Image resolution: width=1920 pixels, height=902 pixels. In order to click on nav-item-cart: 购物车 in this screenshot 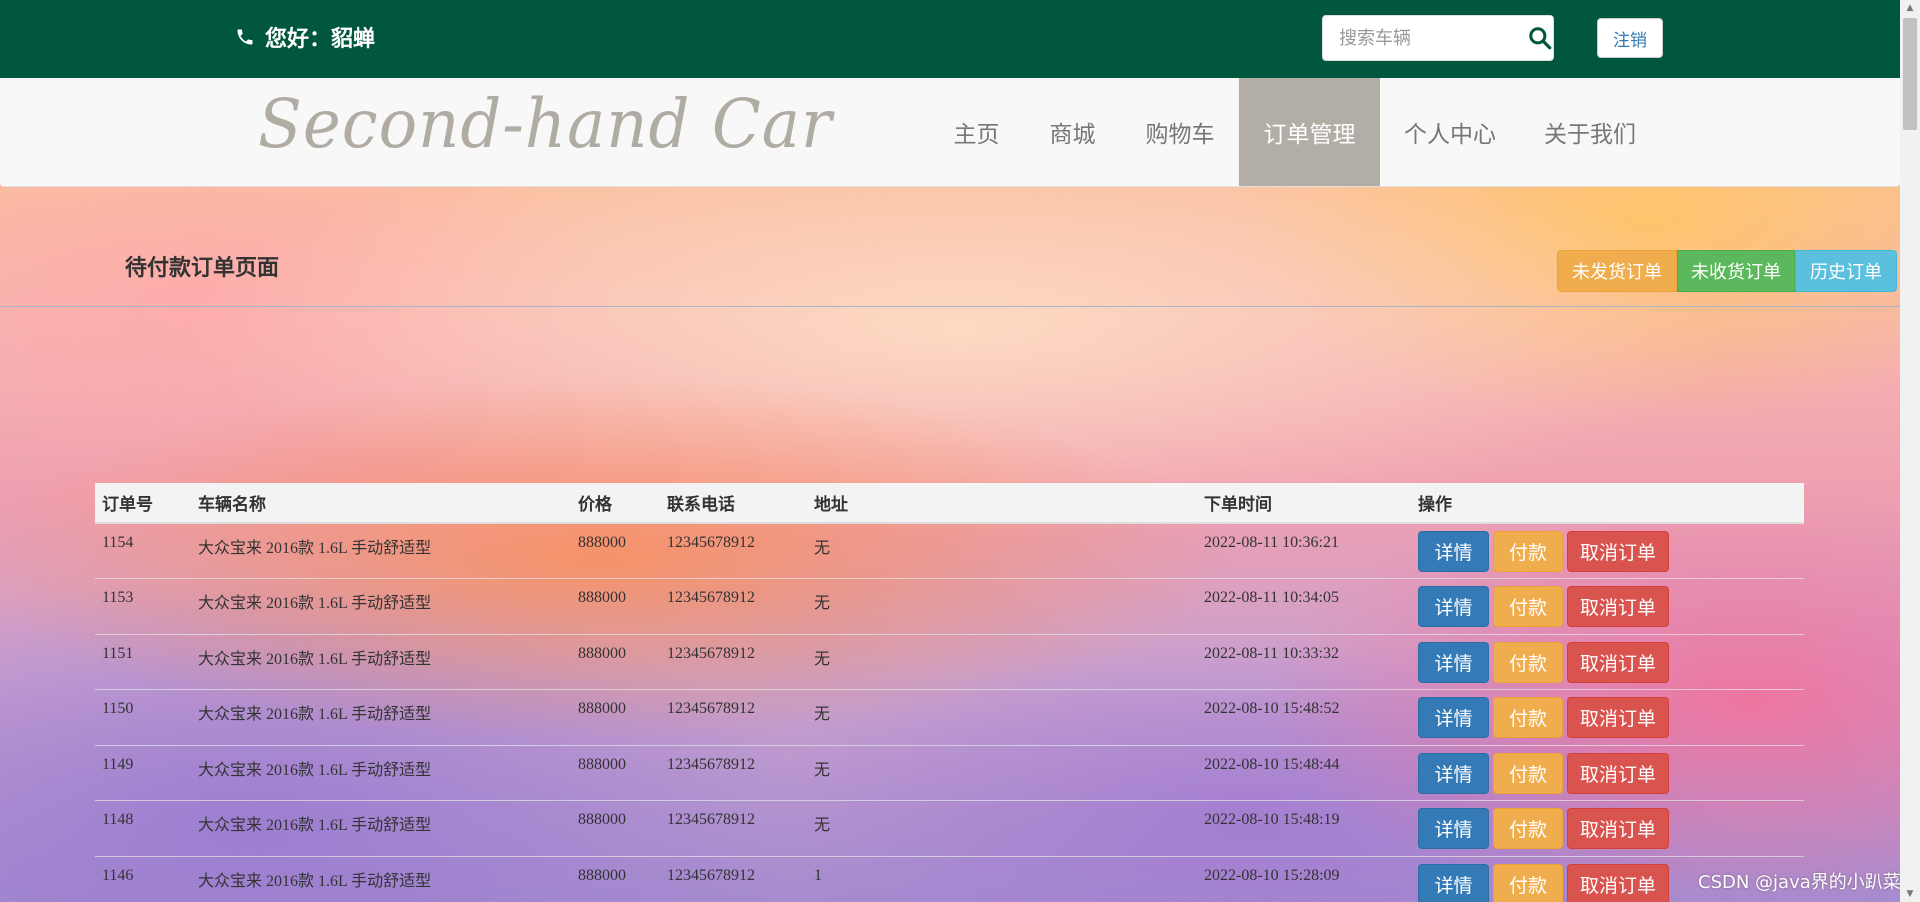, I will do `click(1180, 132)`.